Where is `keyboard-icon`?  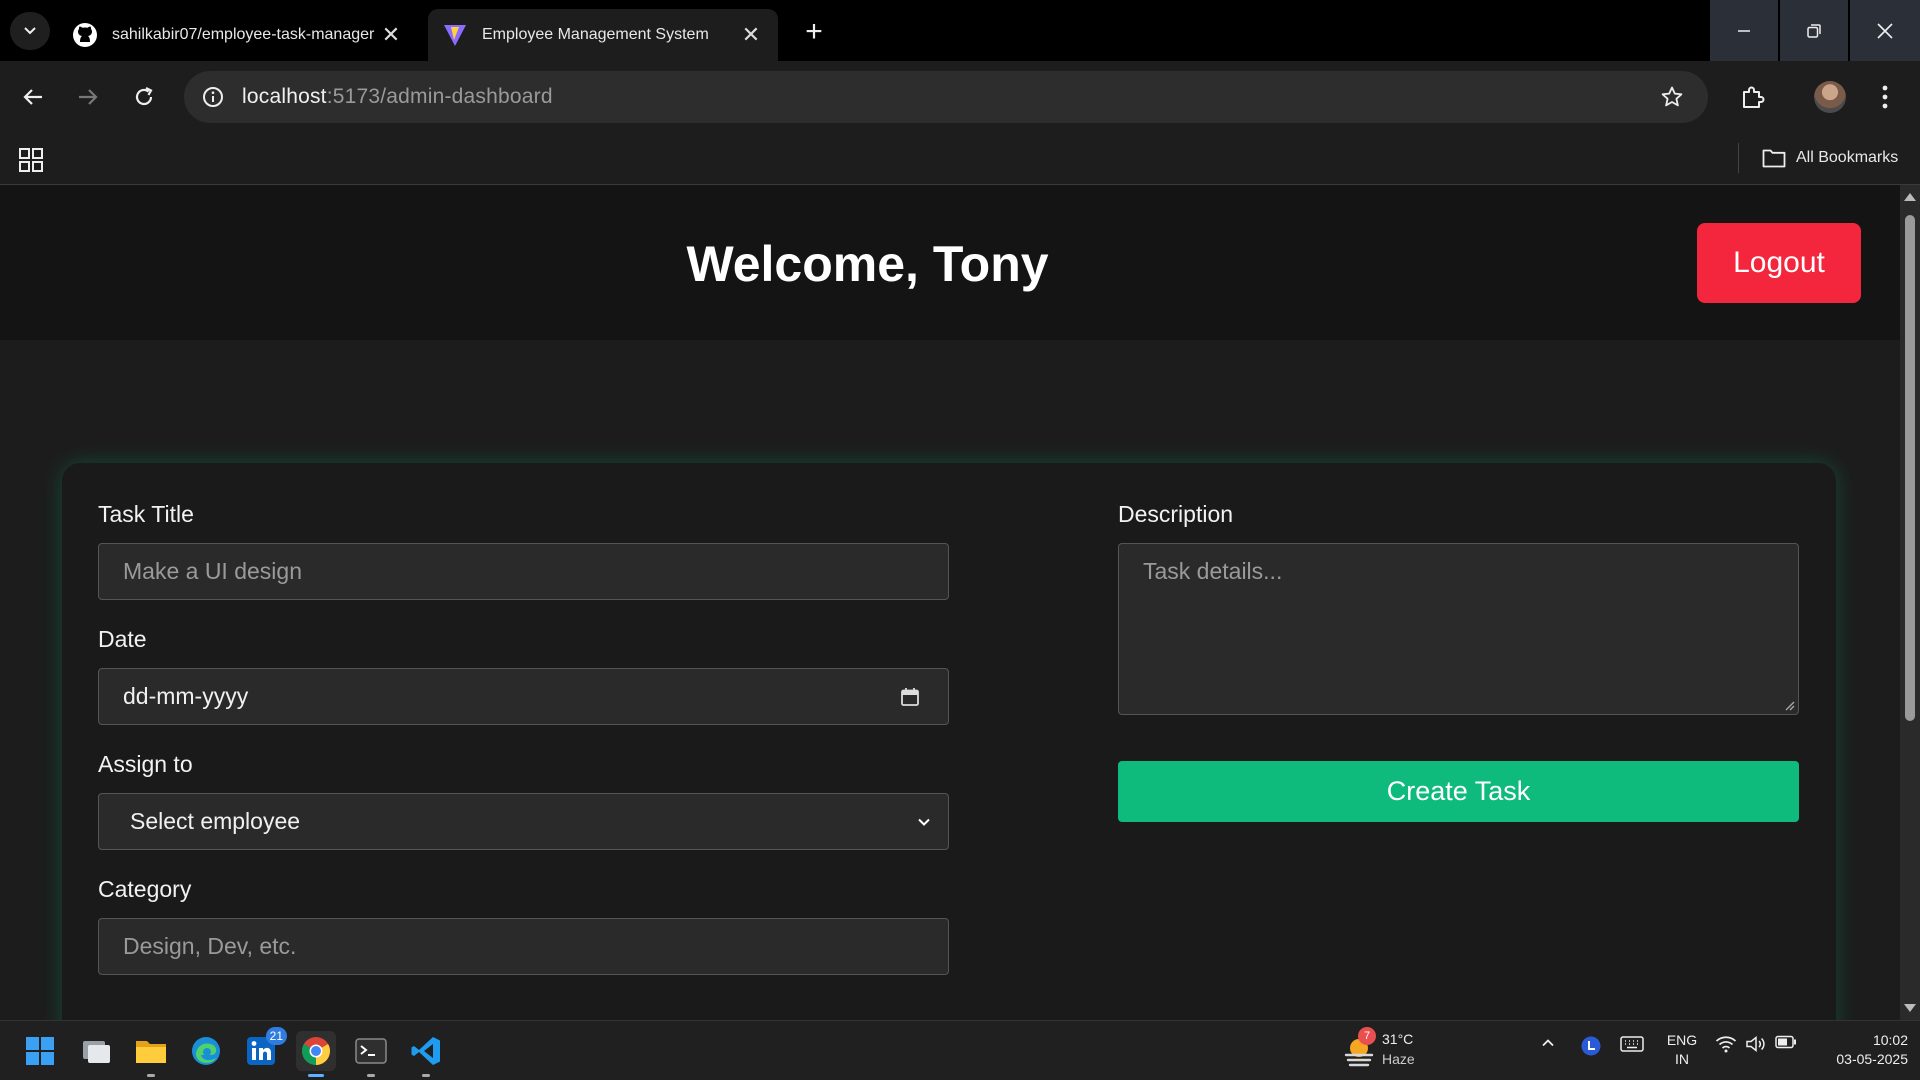
keyboard-icon is located at coordinates (1632, 1044).